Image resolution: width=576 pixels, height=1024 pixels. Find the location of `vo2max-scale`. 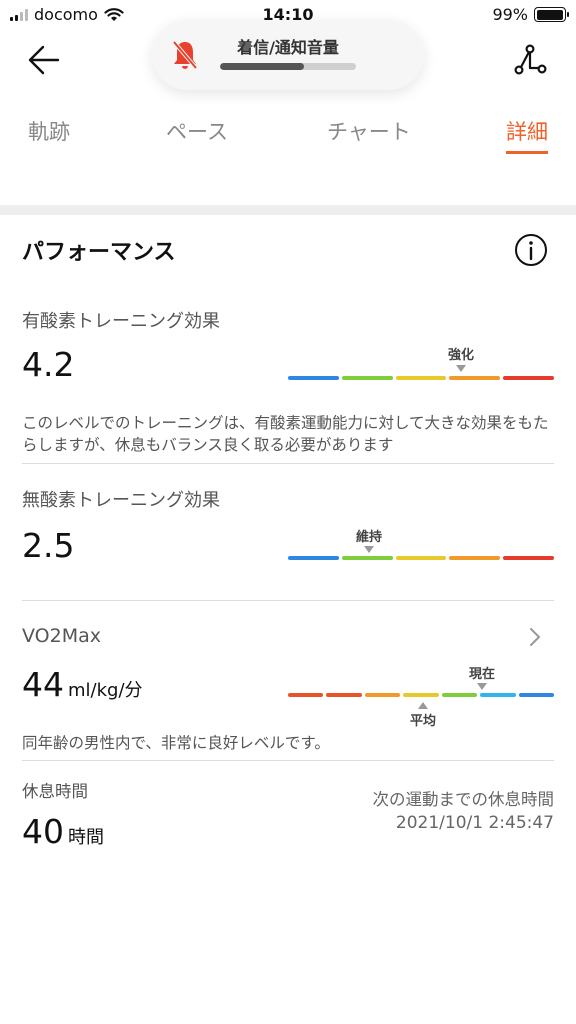

vo2max-scale is located at coordinates (421, 695).